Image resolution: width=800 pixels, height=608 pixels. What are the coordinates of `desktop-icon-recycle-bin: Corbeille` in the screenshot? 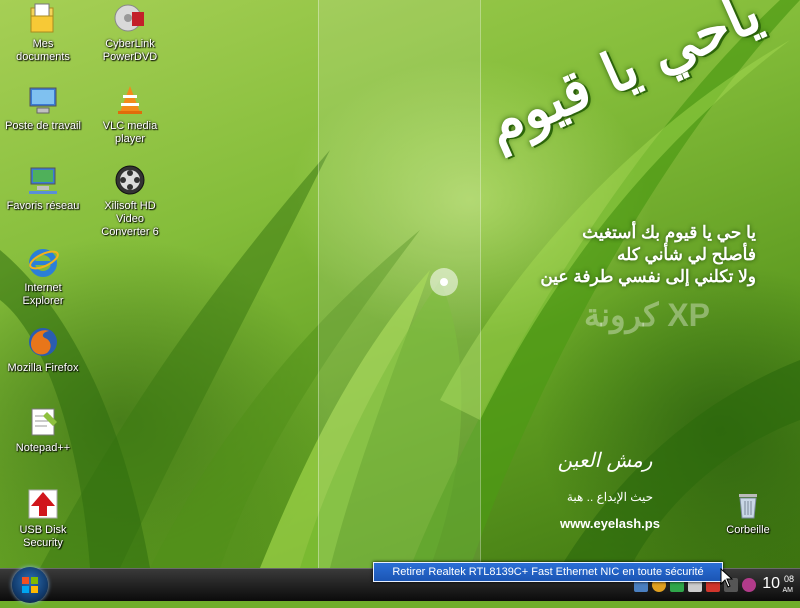 It's located at (748, 512).